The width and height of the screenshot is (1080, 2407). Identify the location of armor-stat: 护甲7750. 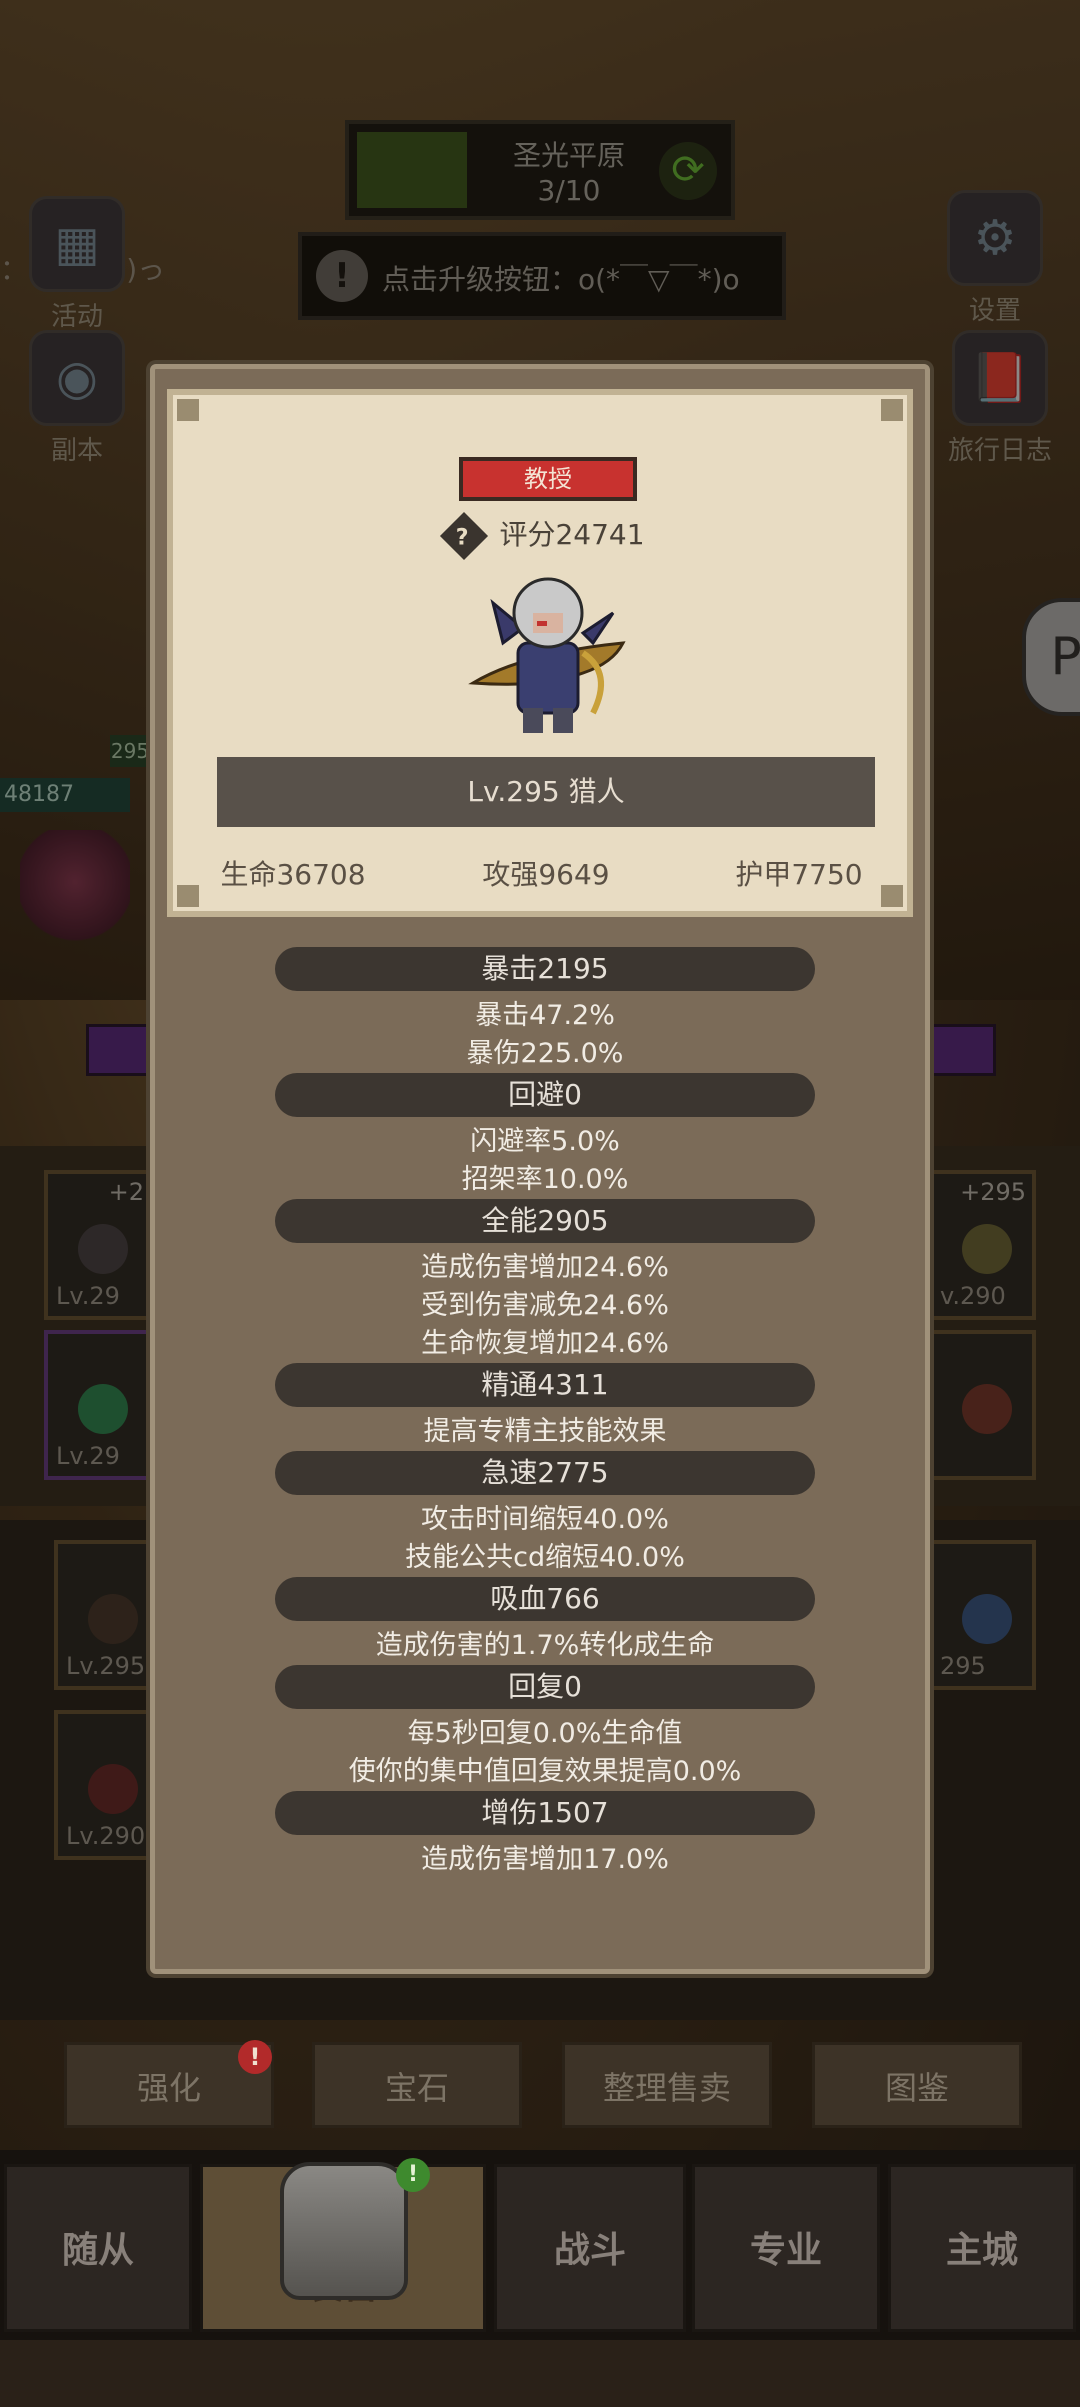
(799, 874).